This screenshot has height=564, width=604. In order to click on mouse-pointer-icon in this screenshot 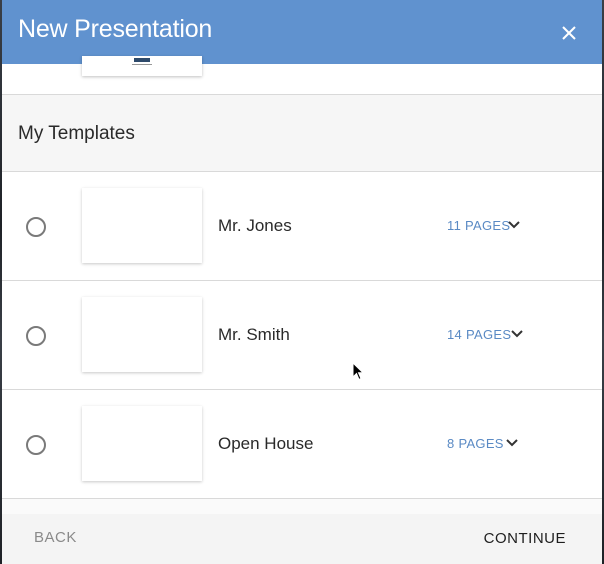, I will do `click(358, 371)`.